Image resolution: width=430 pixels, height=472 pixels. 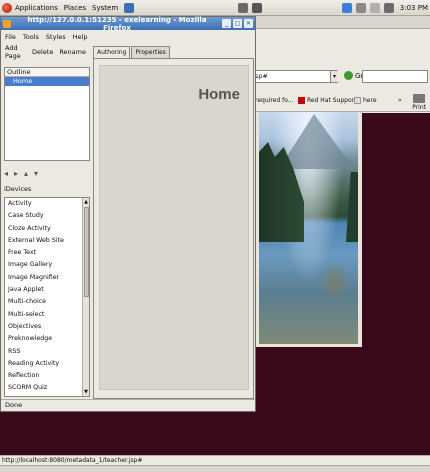 What do you see at coordinates (7, 23) in the screenshot?
I see `firefox-icon` at bounding box center [7, 23].